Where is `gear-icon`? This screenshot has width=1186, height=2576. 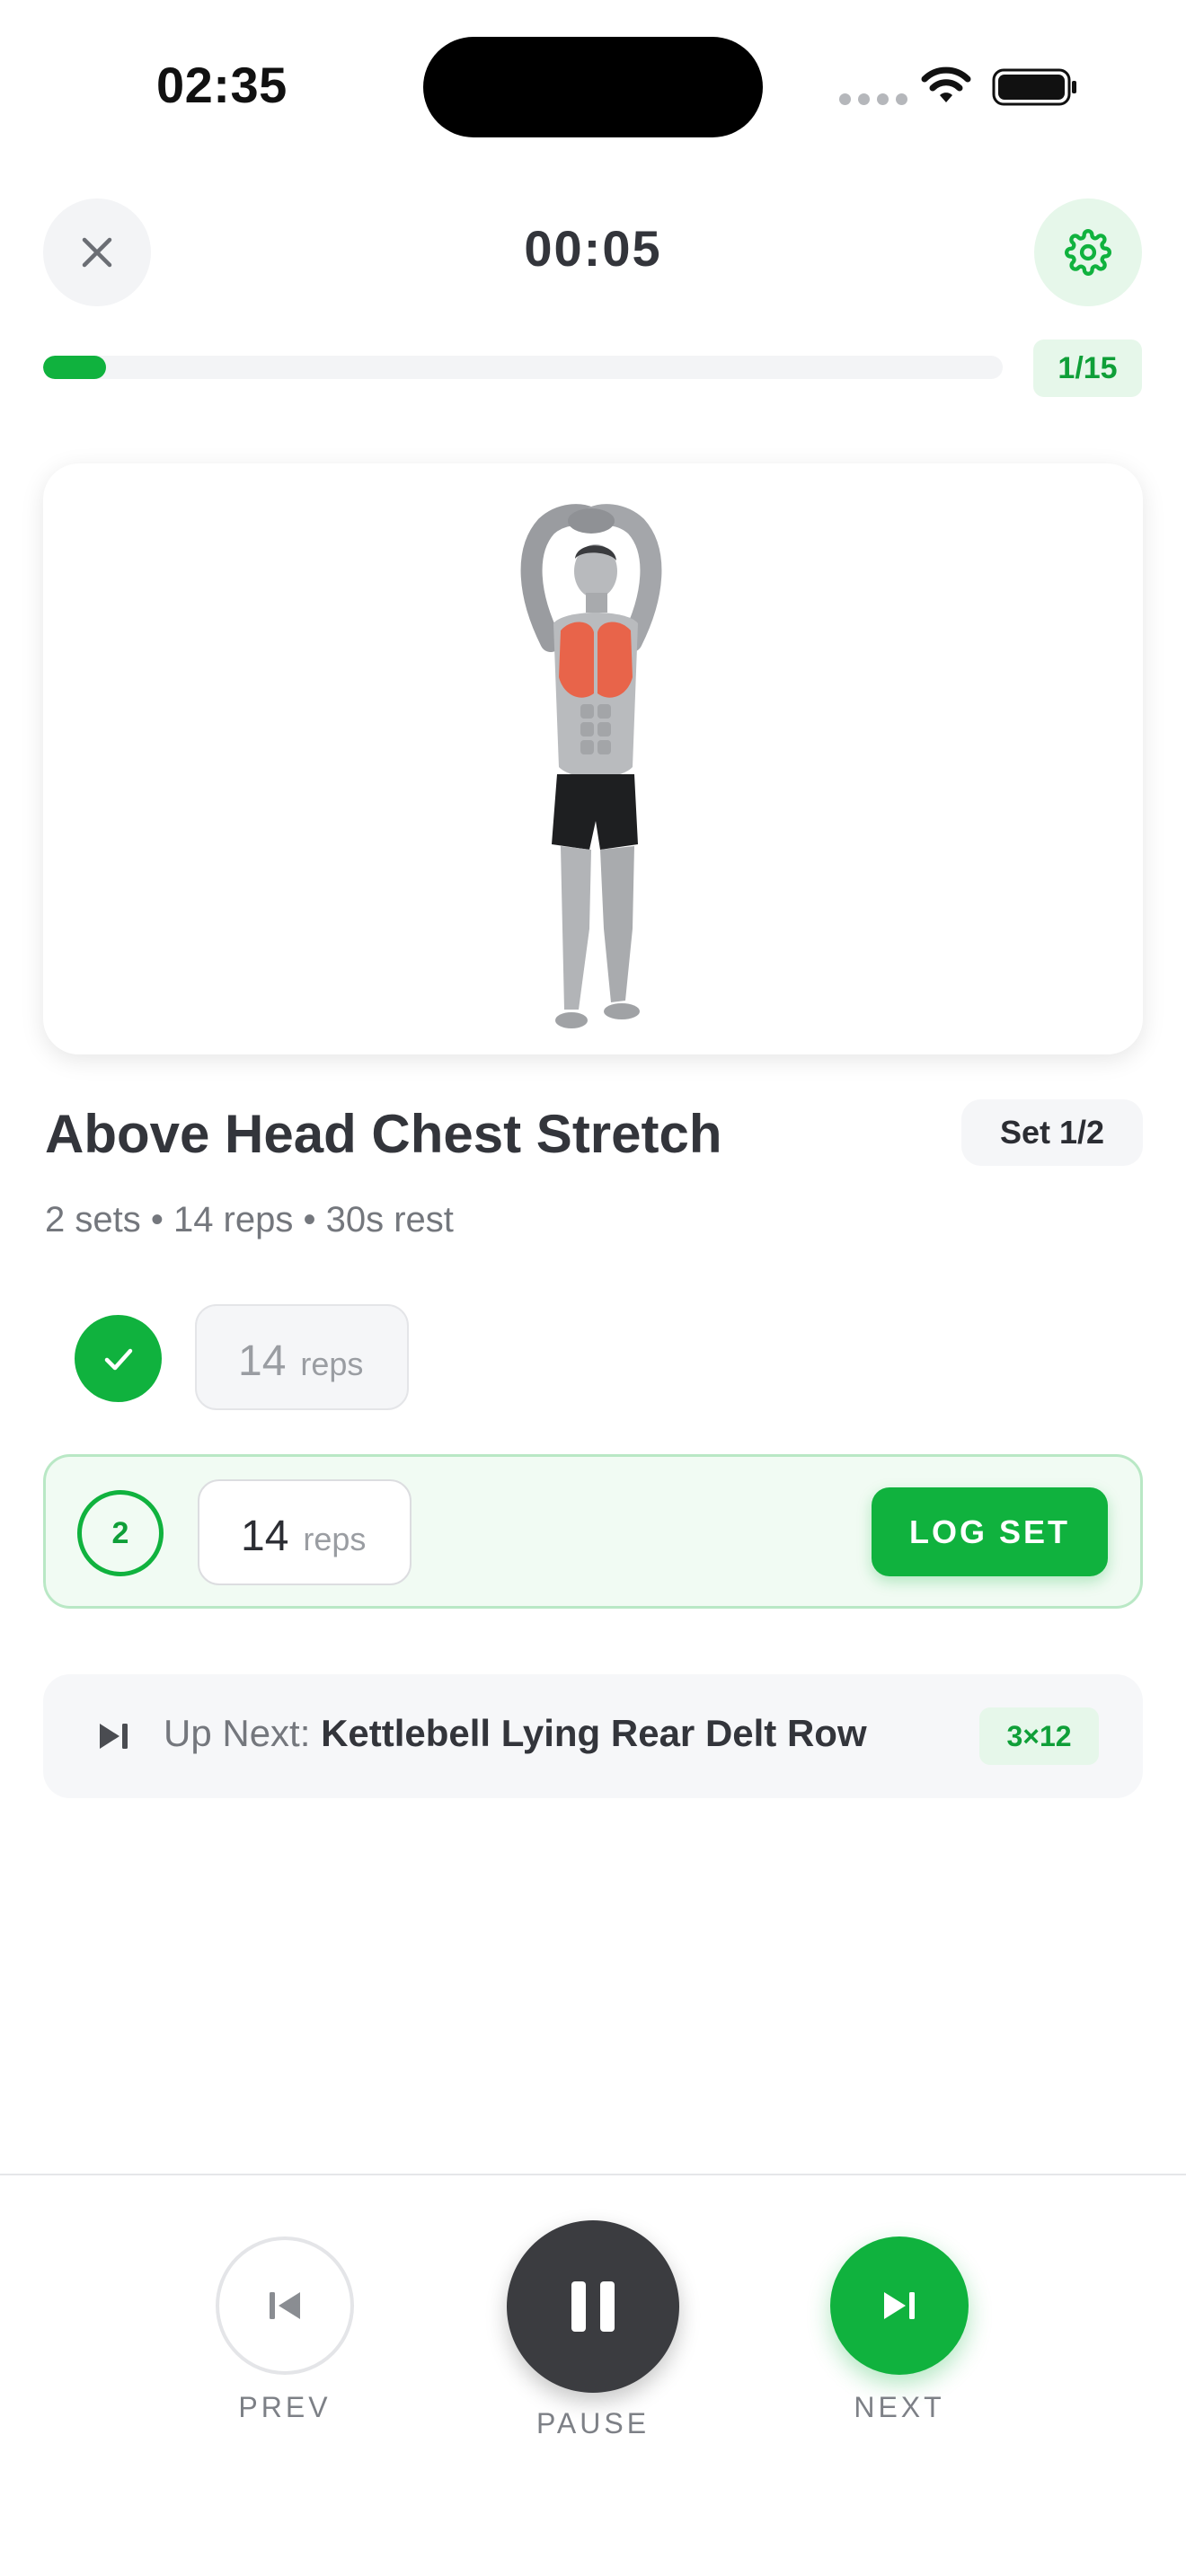
gear-icon is located at coordinates (1088, 252).